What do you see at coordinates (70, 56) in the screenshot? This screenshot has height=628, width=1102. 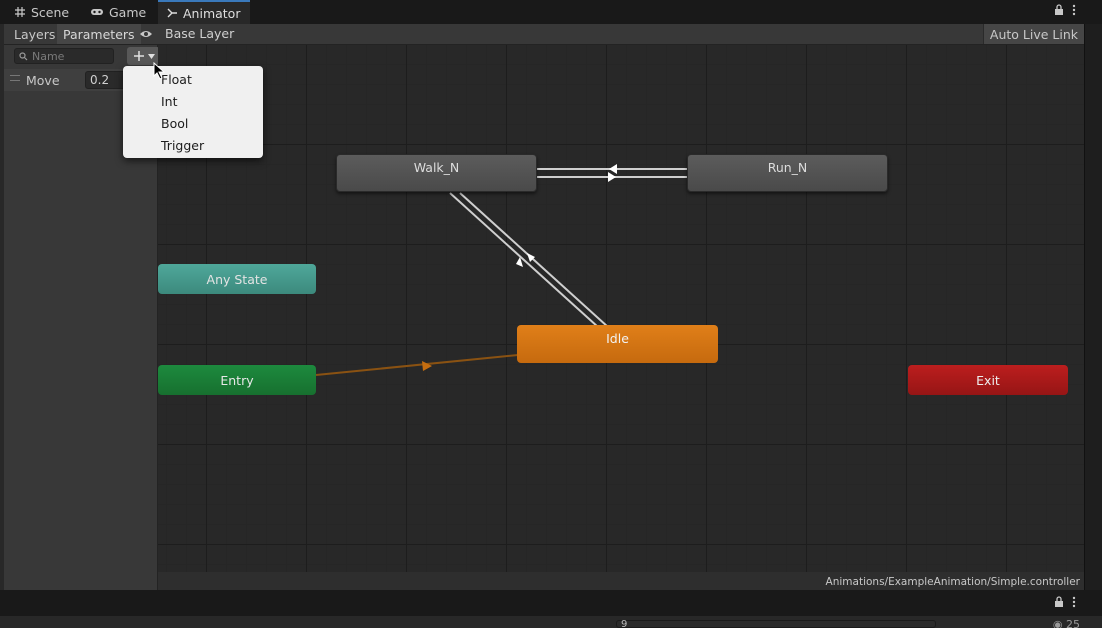 I see `parameter-search-input` at bounding box center [70, 56].